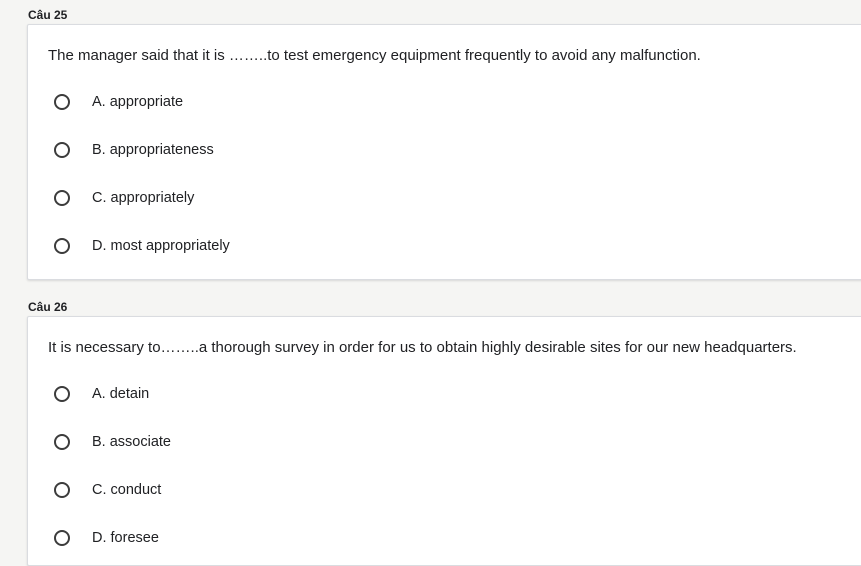 This screenshot has width=861, height=566. What do you see at coordinates (48, 15) in the screenshot?
I see `question-number: Câu 25` at bounding box center [48, 15].